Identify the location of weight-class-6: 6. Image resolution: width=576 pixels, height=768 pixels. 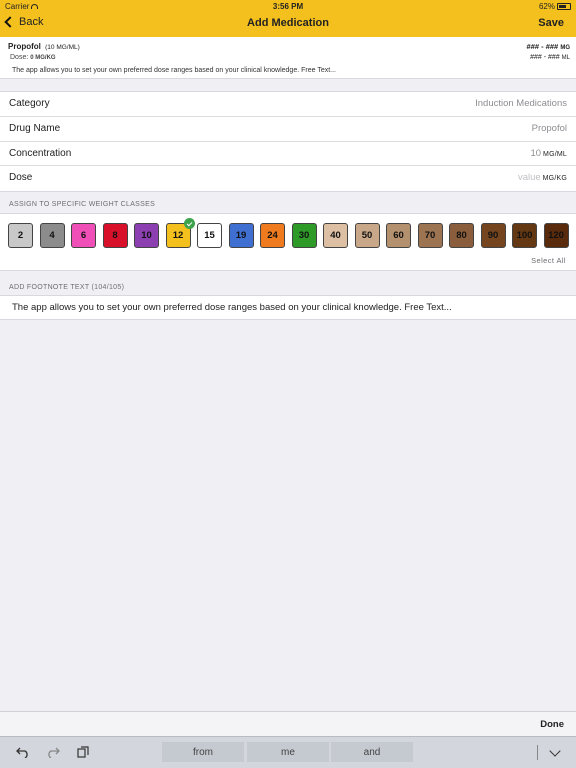
(83, 235).